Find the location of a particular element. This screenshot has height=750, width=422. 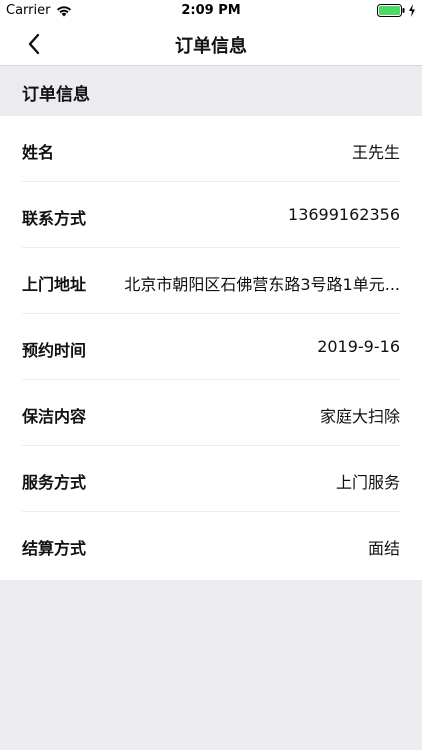

row-label: 姓名 is located at coordinates (38, 152).